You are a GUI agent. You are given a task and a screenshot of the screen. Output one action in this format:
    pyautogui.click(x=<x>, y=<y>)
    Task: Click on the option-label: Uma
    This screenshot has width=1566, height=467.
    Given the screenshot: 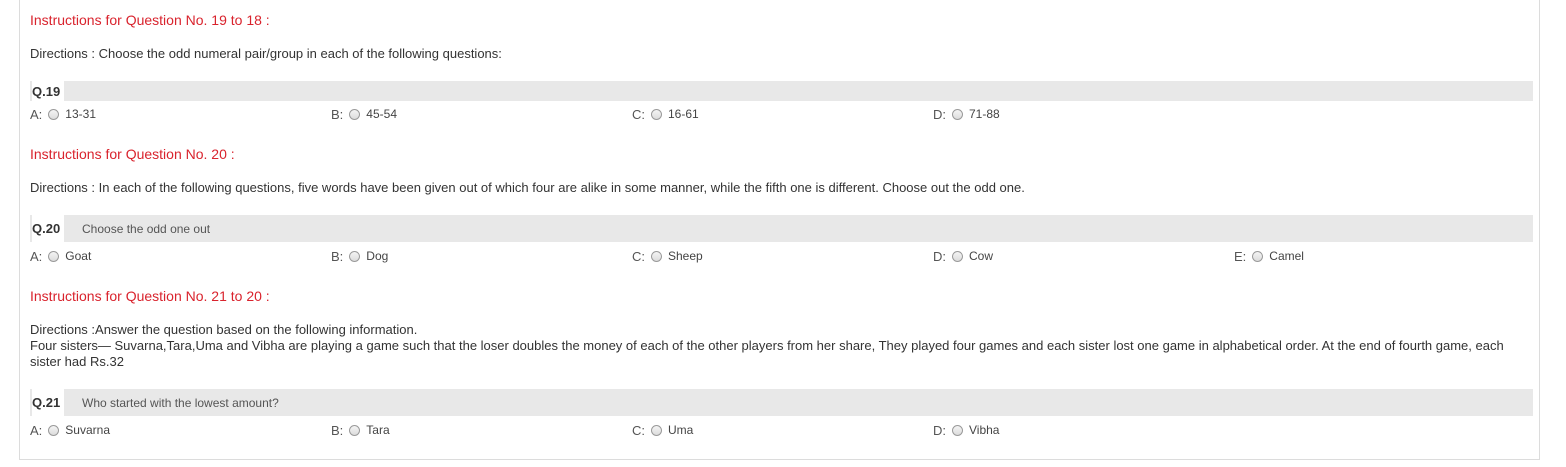 What is the action you would take?
    pyautogui.click(x=681, y=430)
    